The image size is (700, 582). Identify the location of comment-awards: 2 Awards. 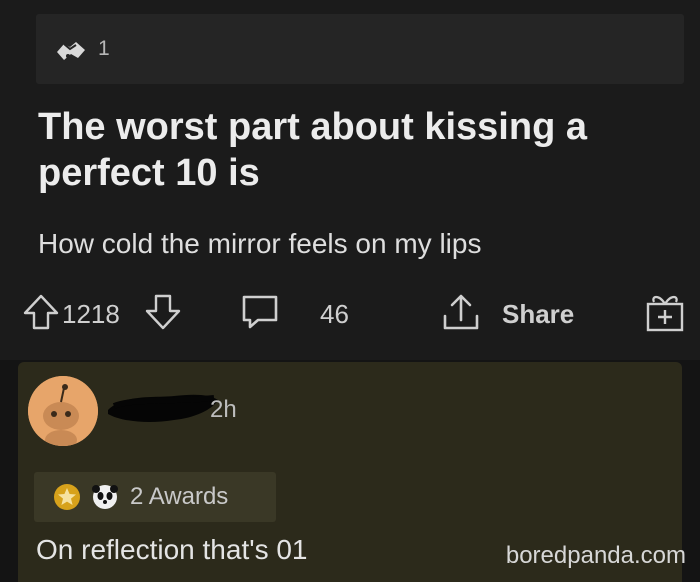
(155, 497).